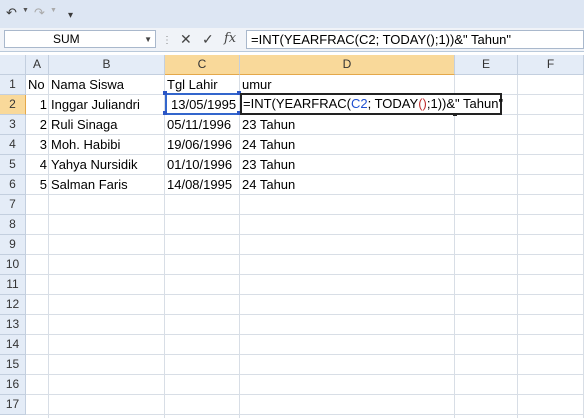 This screenshot has width=584, height=418. I want to click on row-header-6: 6, so click(13, 185).